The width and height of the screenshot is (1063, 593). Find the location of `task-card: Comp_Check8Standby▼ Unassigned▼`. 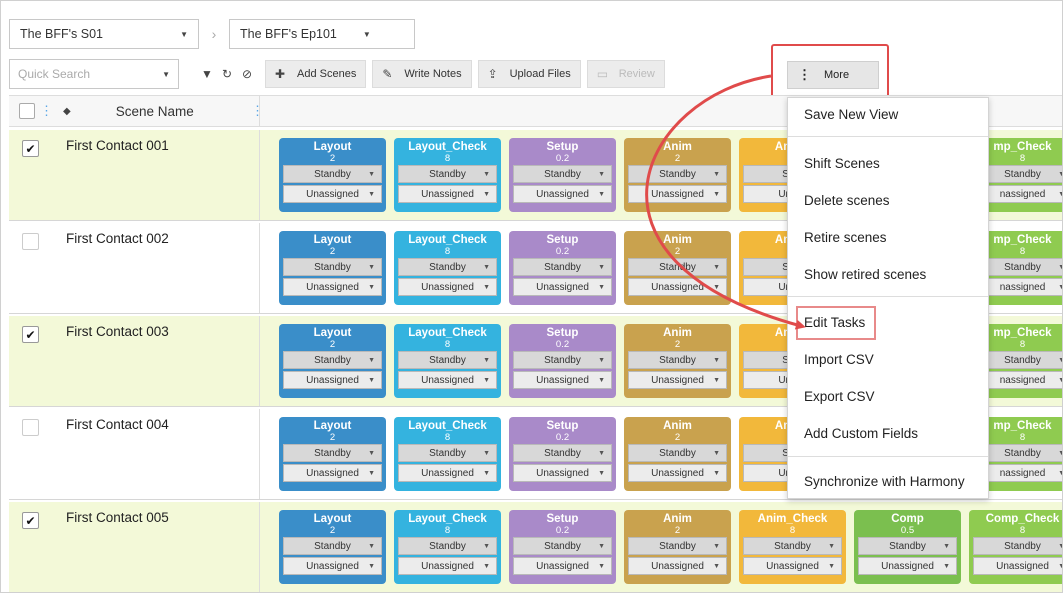

task-card: Comp_Check8Standby▼ Unassigned▼ is located at coordinates (1015, 547).